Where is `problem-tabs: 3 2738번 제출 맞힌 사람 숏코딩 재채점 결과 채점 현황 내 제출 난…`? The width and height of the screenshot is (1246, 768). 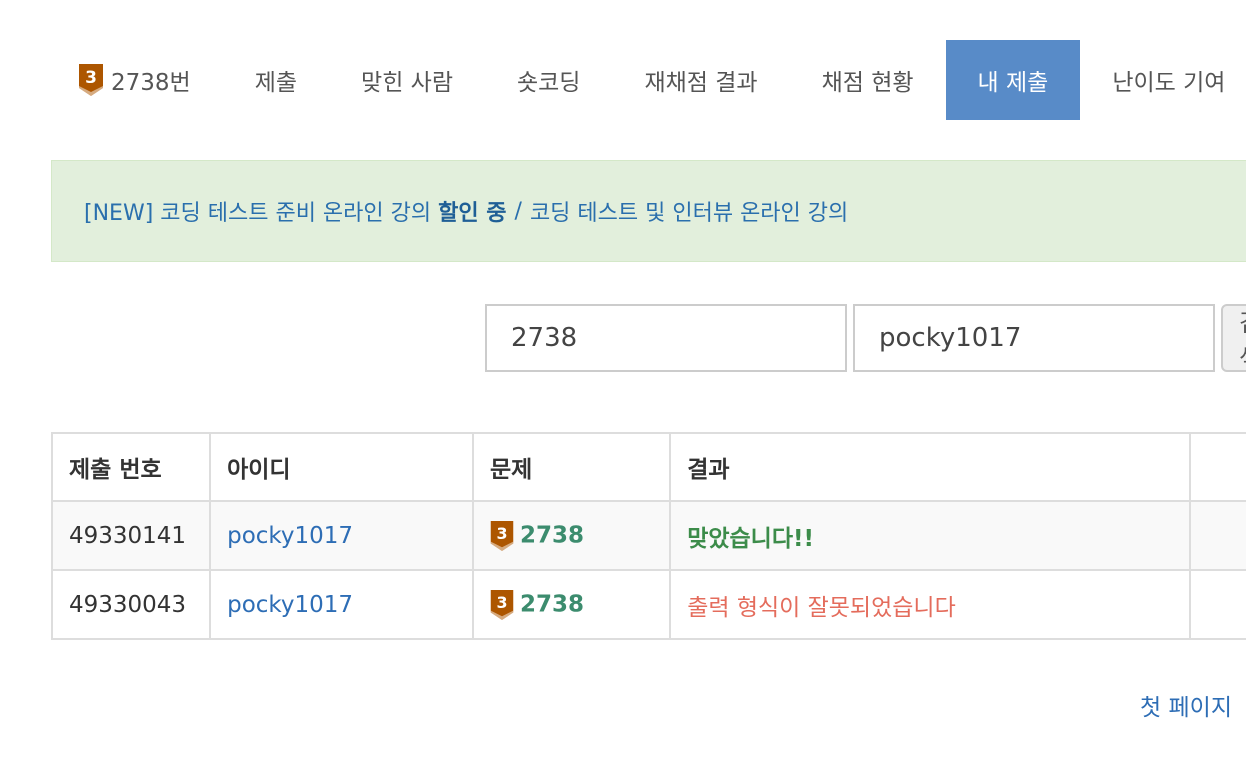 problem-tabs: 3 2738번 제출 맞힌 사람 숏코딩 재채점 결과 채점 현황 내 제출 난… is located at coordinates (648, 80).